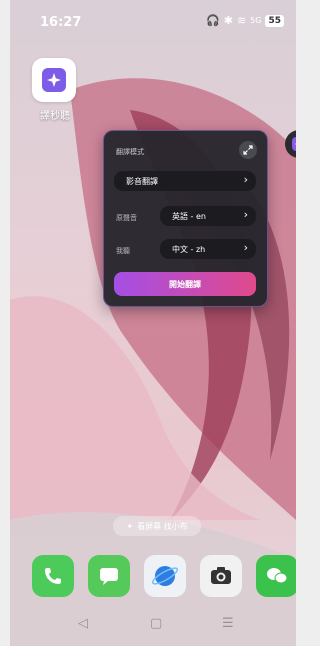 The image size is (320, 646). I want to click on assistant-hint: ✦ 看屏幕 找小布, so click(157, 526).